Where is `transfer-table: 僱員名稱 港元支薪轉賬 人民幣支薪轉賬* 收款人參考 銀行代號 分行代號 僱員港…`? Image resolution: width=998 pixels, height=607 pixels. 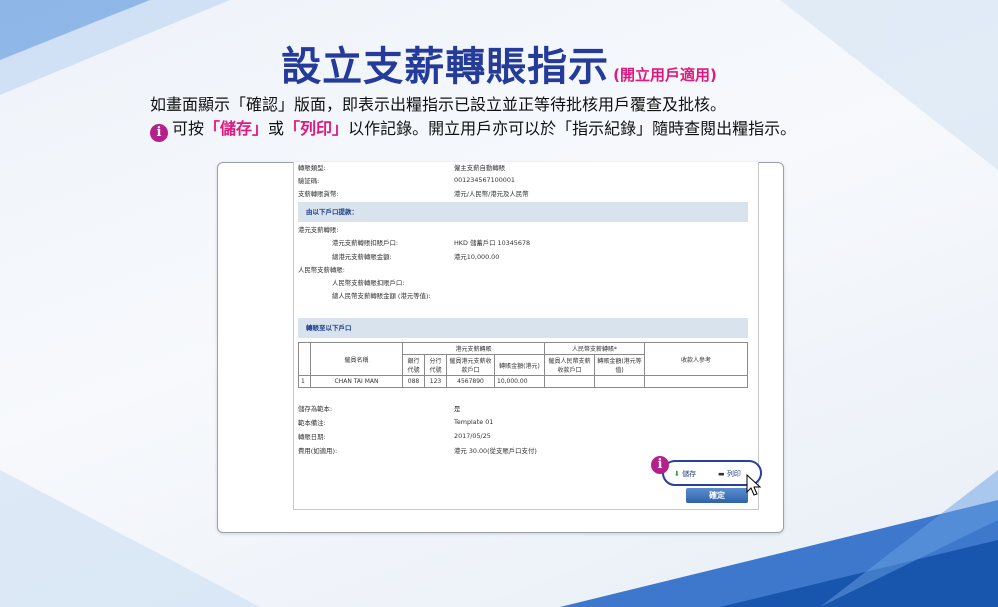 transfer-table: 僱員名稱 港元支薪轉賬 人民幣支薪轉賬* 收款人參考 銀行代號 分行代號 僱員港… is located at coordinates (523, 365).